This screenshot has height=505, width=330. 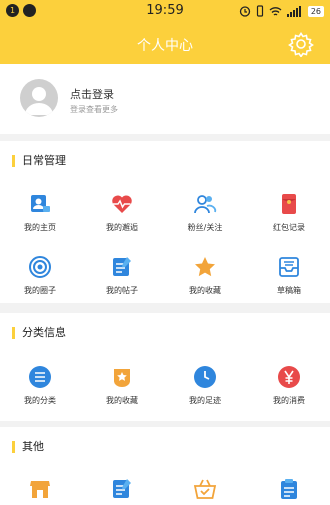 What do you see at coordinates (165, 99) in the screenshot?
I see `login-card: 点击登录 登录查看更多` at bounding box center [165, 99].